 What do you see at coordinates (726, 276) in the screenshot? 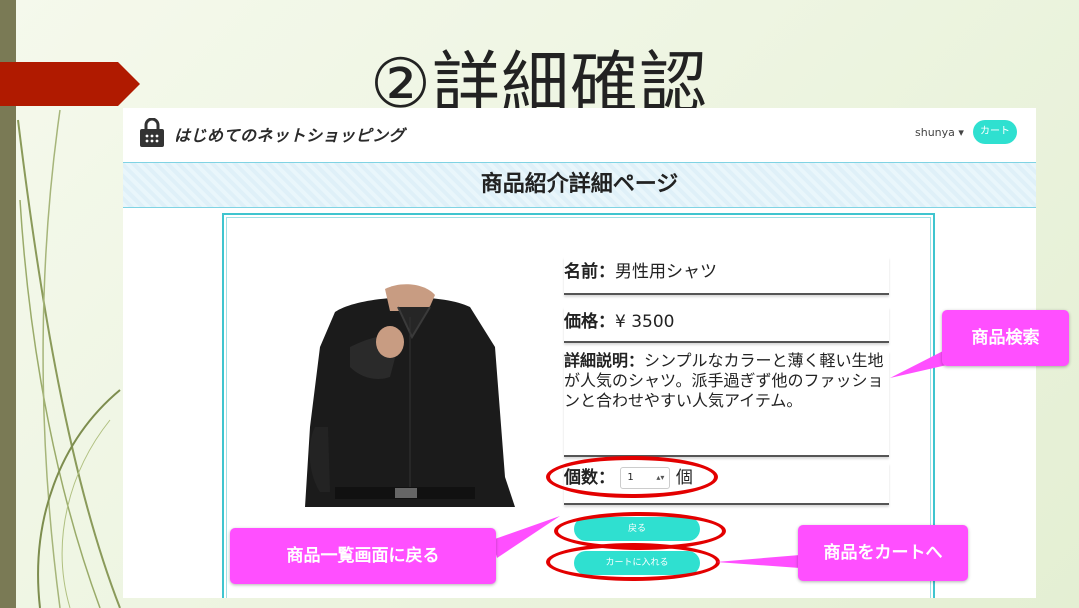
I see `product-name-row: 名前：男性用シャツ` at bounding box center [726, 276].